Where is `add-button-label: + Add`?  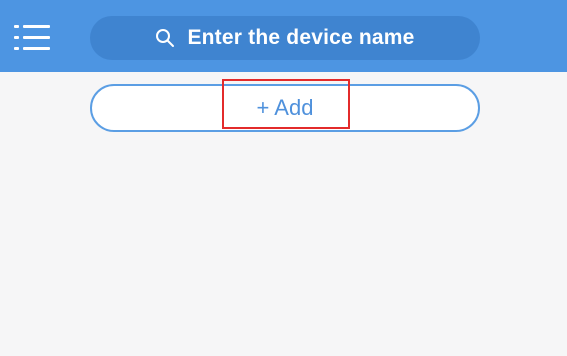 add-button-label: + Add is located at coordinates (285, 107).